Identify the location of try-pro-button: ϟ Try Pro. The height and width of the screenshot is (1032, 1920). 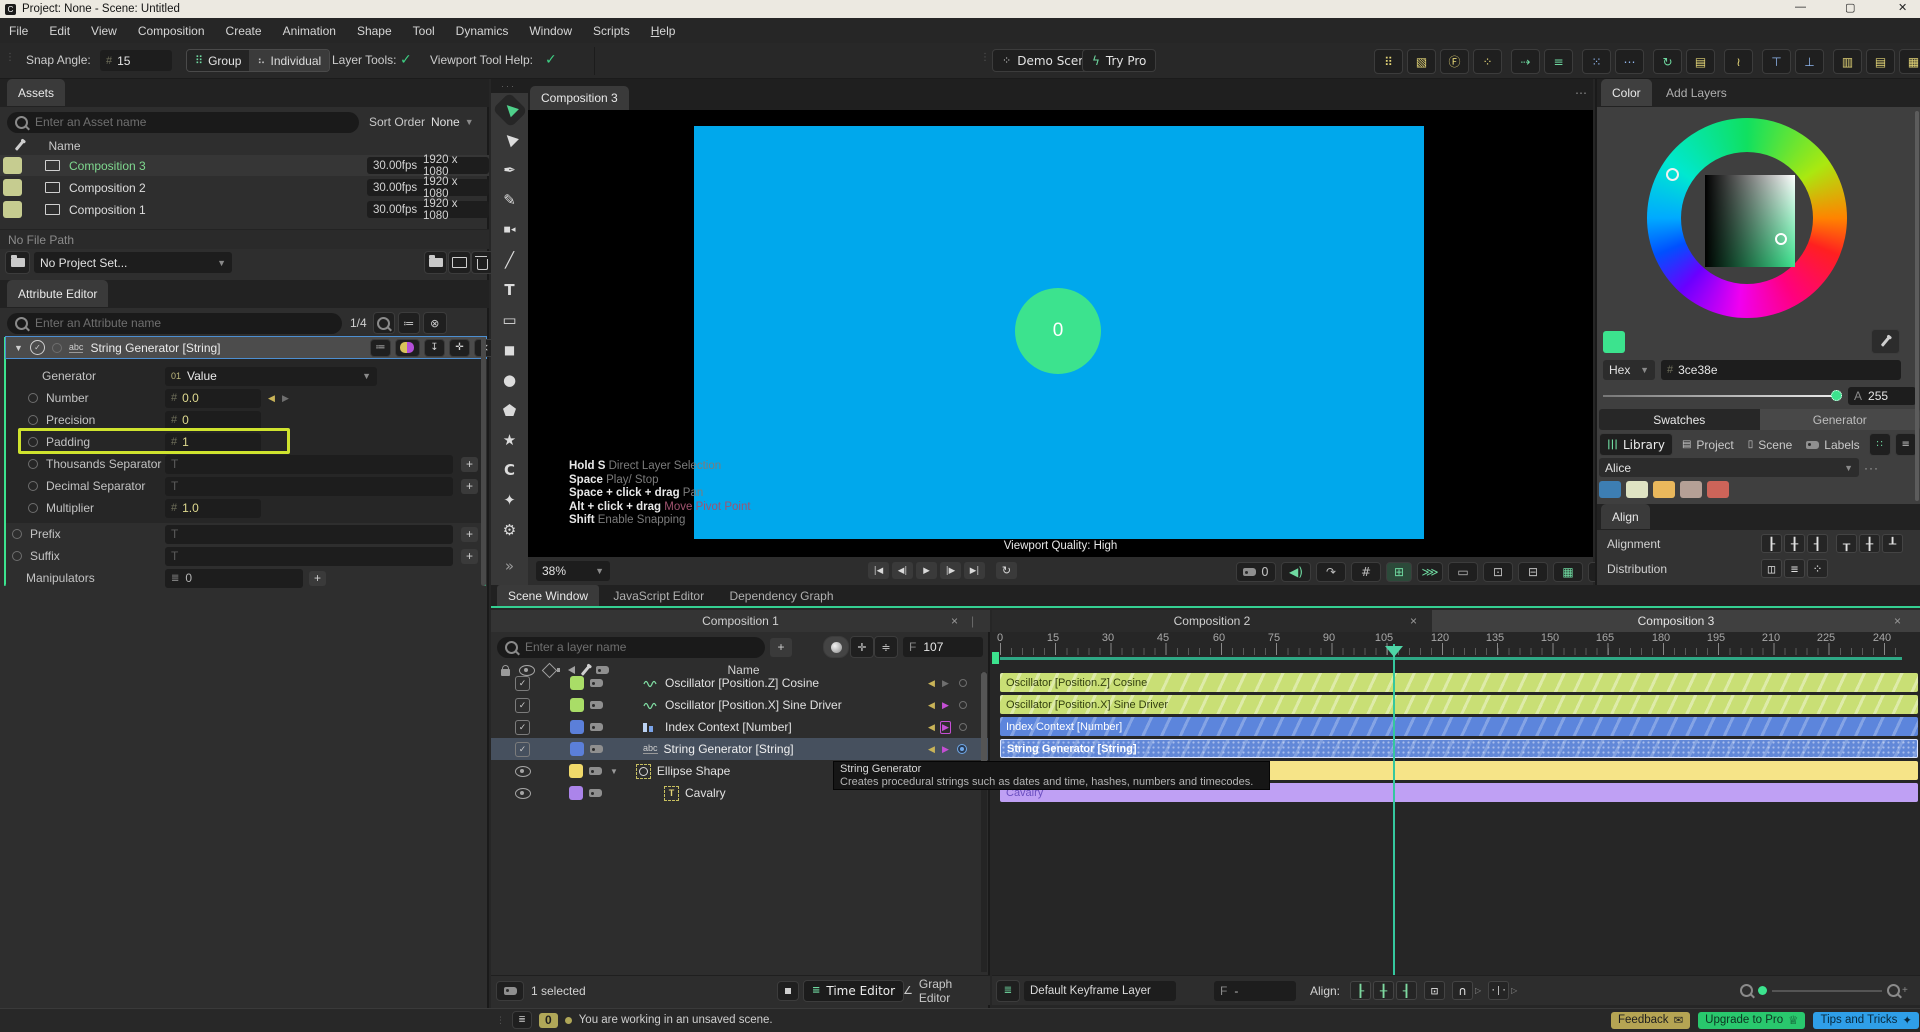
(1119, 60).